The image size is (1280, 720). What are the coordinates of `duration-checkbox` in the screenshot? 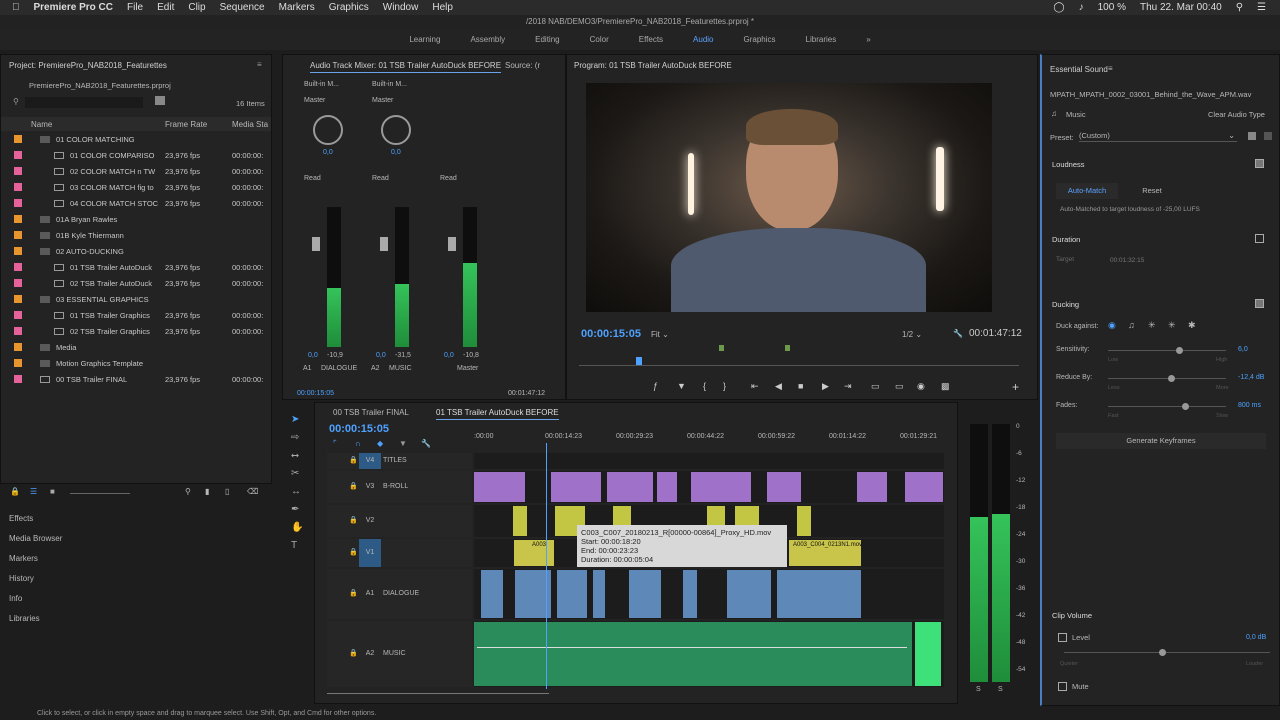 It's located at (1259, 238).